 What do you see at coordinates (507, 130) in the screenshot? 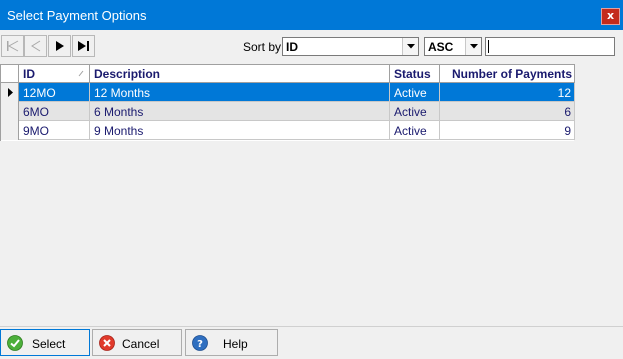
I see `cell-number-of-payments: 9` at bounding box center [507, 130].